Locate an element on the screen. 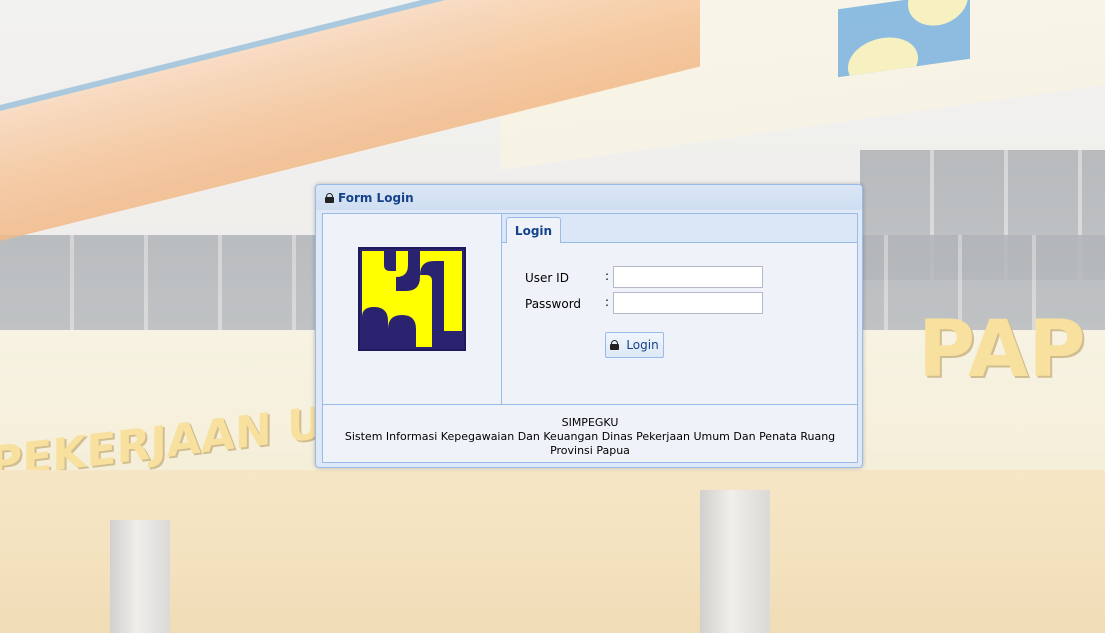  footer-app-name: SIMPEGKU is located at coordinates (590, 422).